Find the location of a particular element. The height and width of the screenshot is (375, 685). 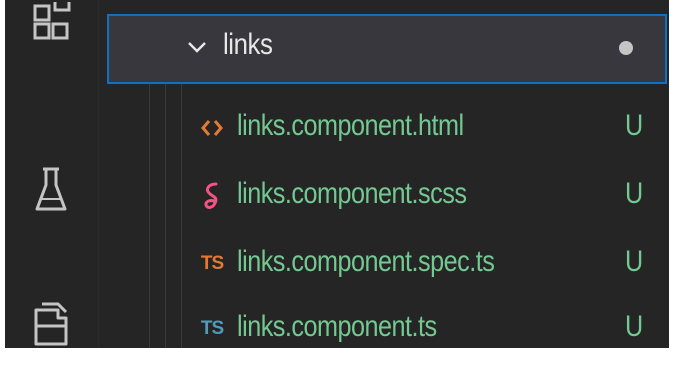

activity-bar is located at coordinates (52, 174).